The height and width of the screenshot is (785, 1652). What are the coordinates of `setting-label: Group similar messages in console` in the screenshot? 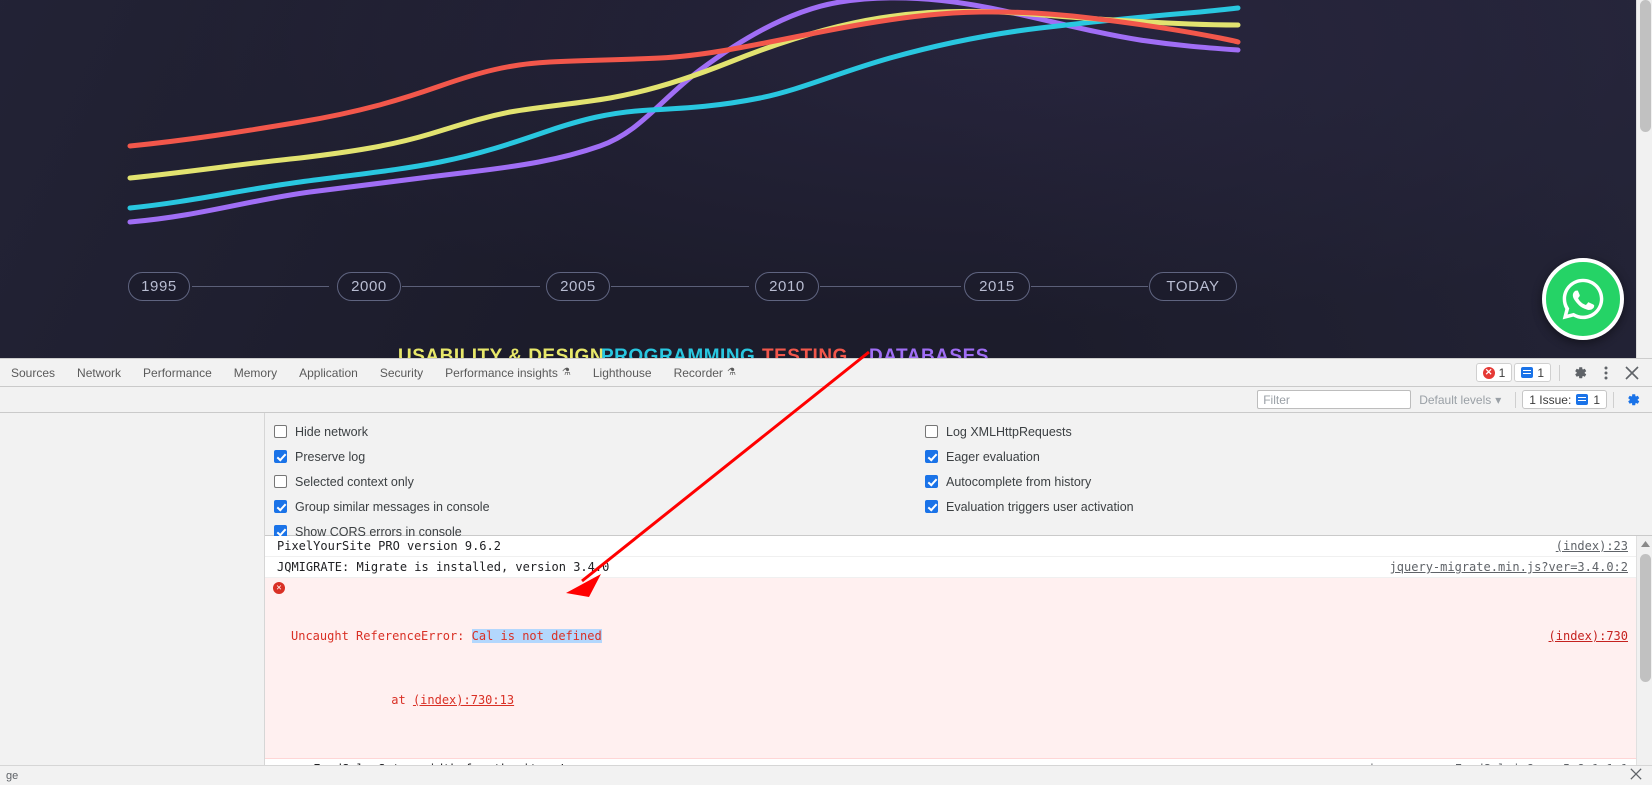 It's located at (392, 506).